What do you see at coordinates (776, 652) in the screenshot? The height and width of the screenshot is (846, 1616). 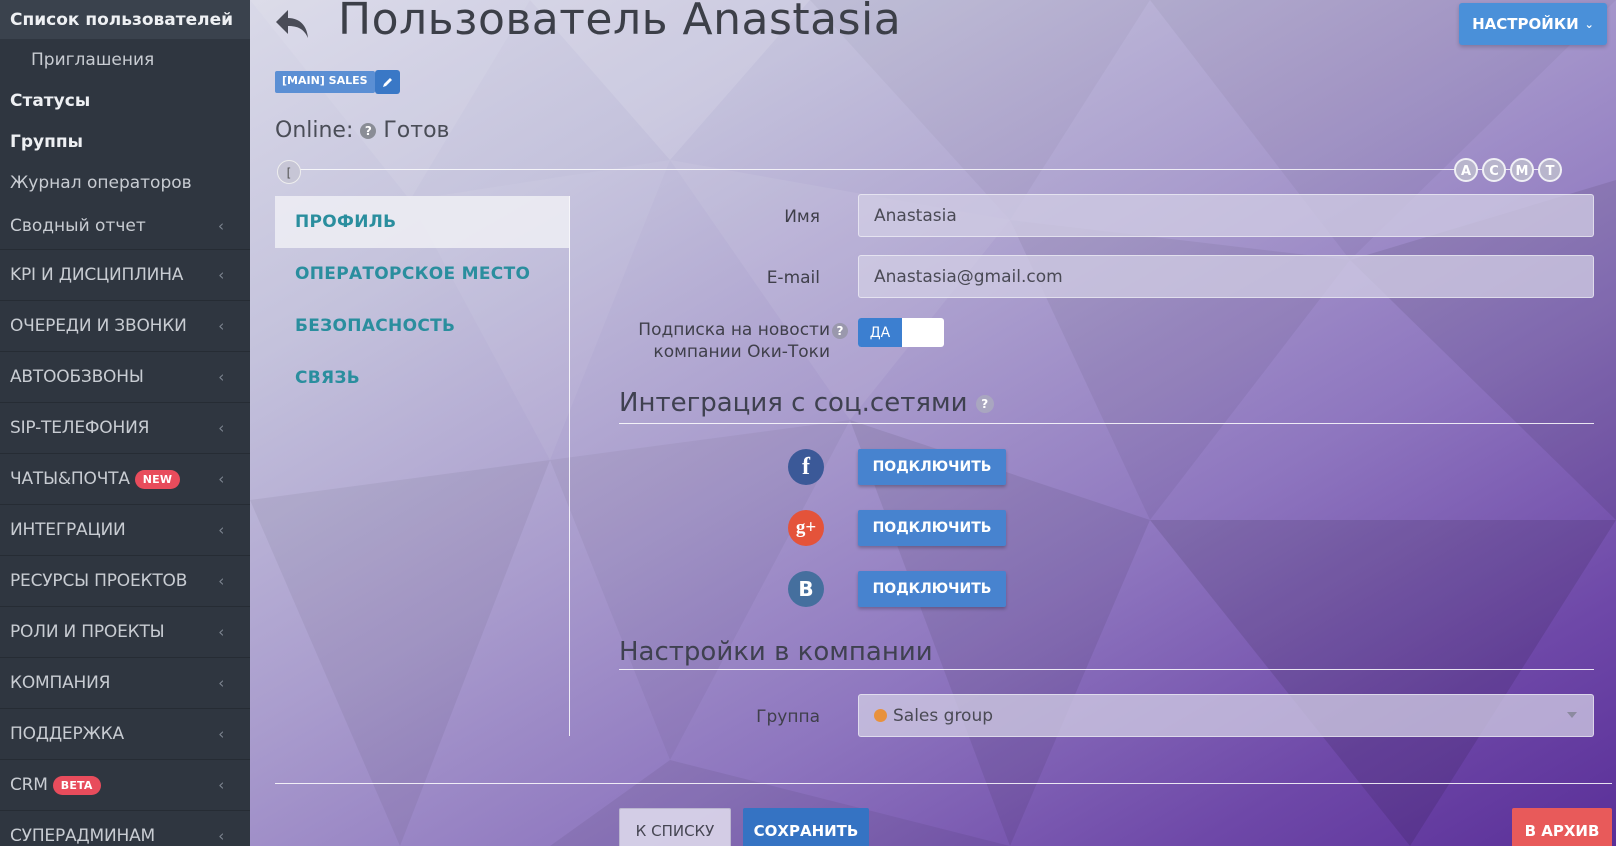 I see `company-section-title: Настройки в компании` at bounding box center [776, 652].